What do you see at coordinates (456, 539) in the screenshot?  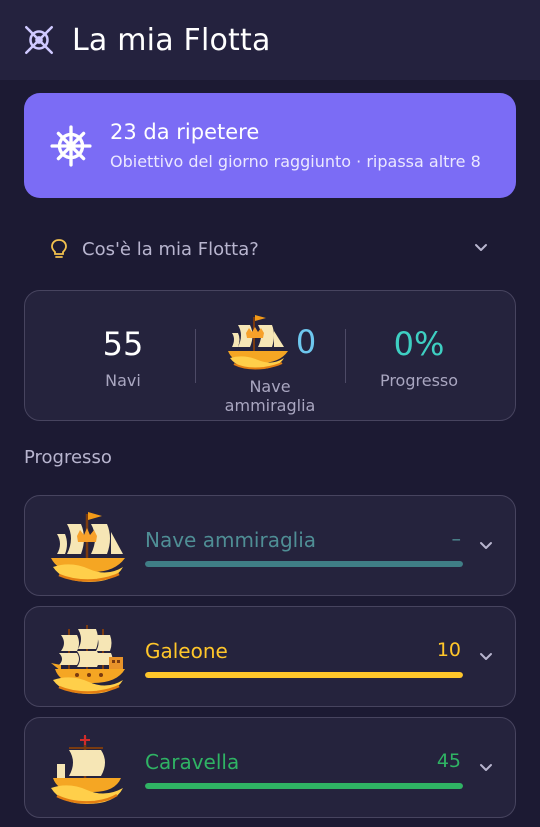 I see `rank-count: –` at bounding box center [456, 539].